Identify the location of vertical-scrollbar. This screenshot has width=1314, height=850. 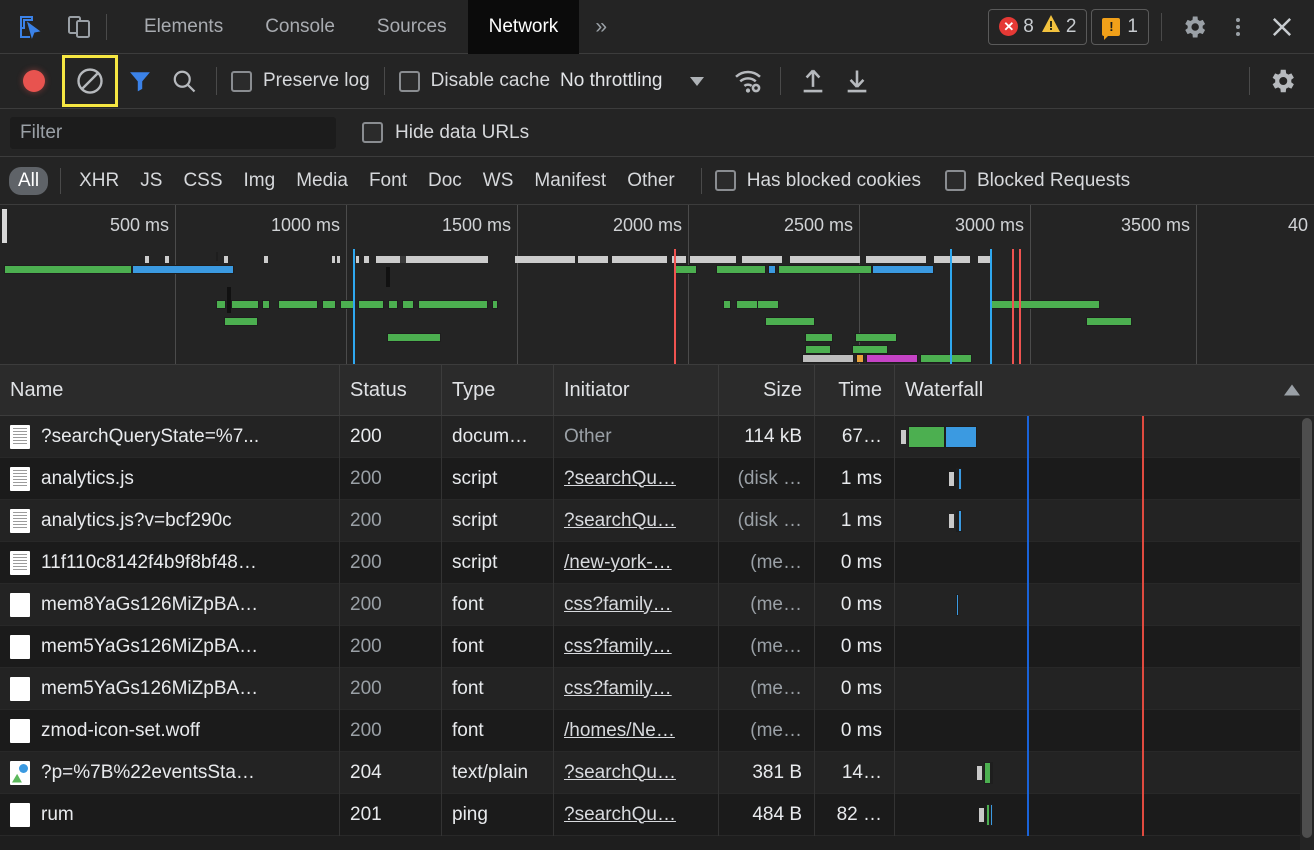
(1307, 633).